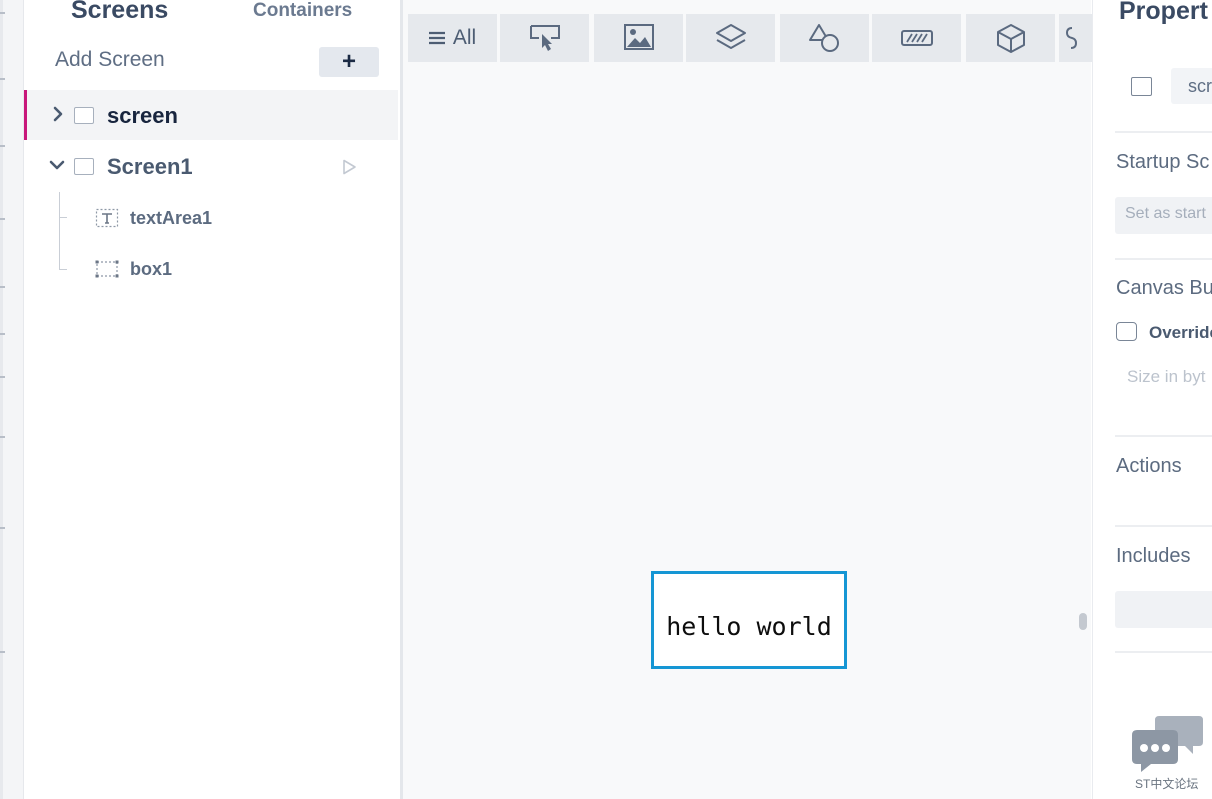  What do you see at coordinates (1126, 331) in the screenshot?
I see `override-checkbox` at bounding box center [1126, 331].